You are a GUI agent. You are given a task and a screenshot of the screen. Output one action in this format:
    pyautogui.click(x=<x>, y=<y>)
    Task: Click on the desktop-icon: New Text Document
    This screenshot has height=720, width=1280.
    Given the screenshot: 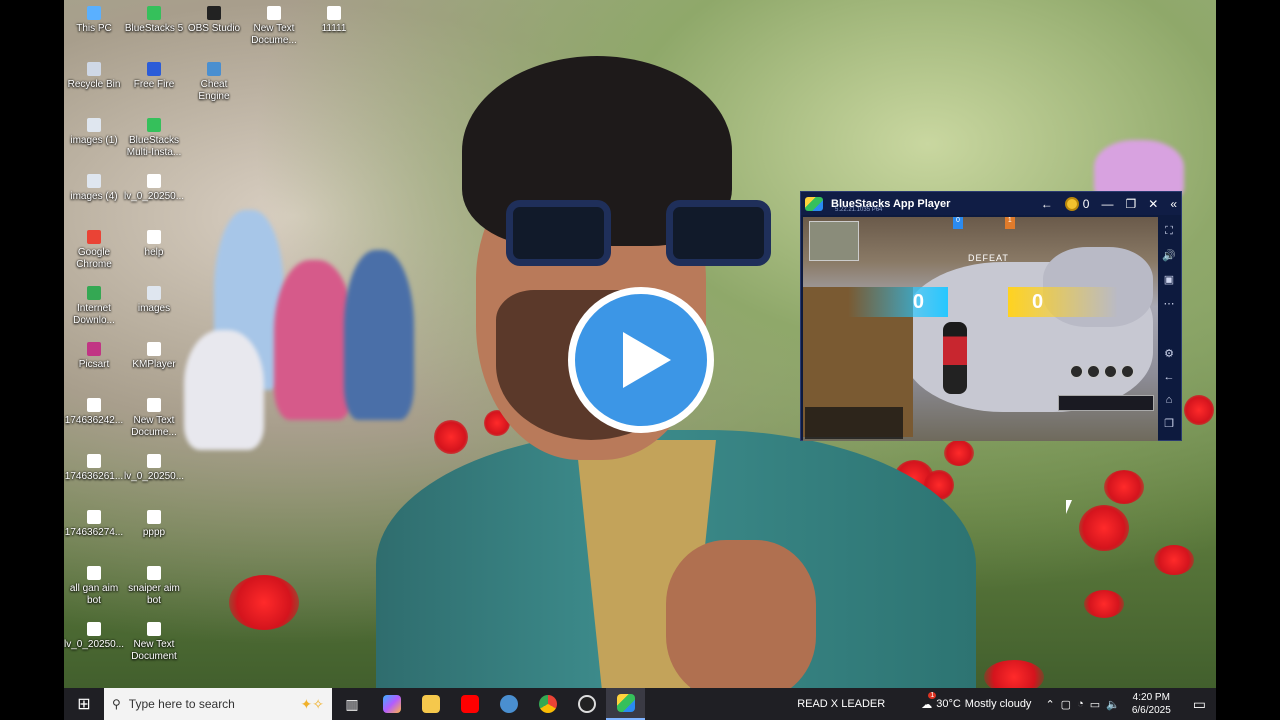 What is the action you would take?
    pyautogui.click(x=154, y=642)
    